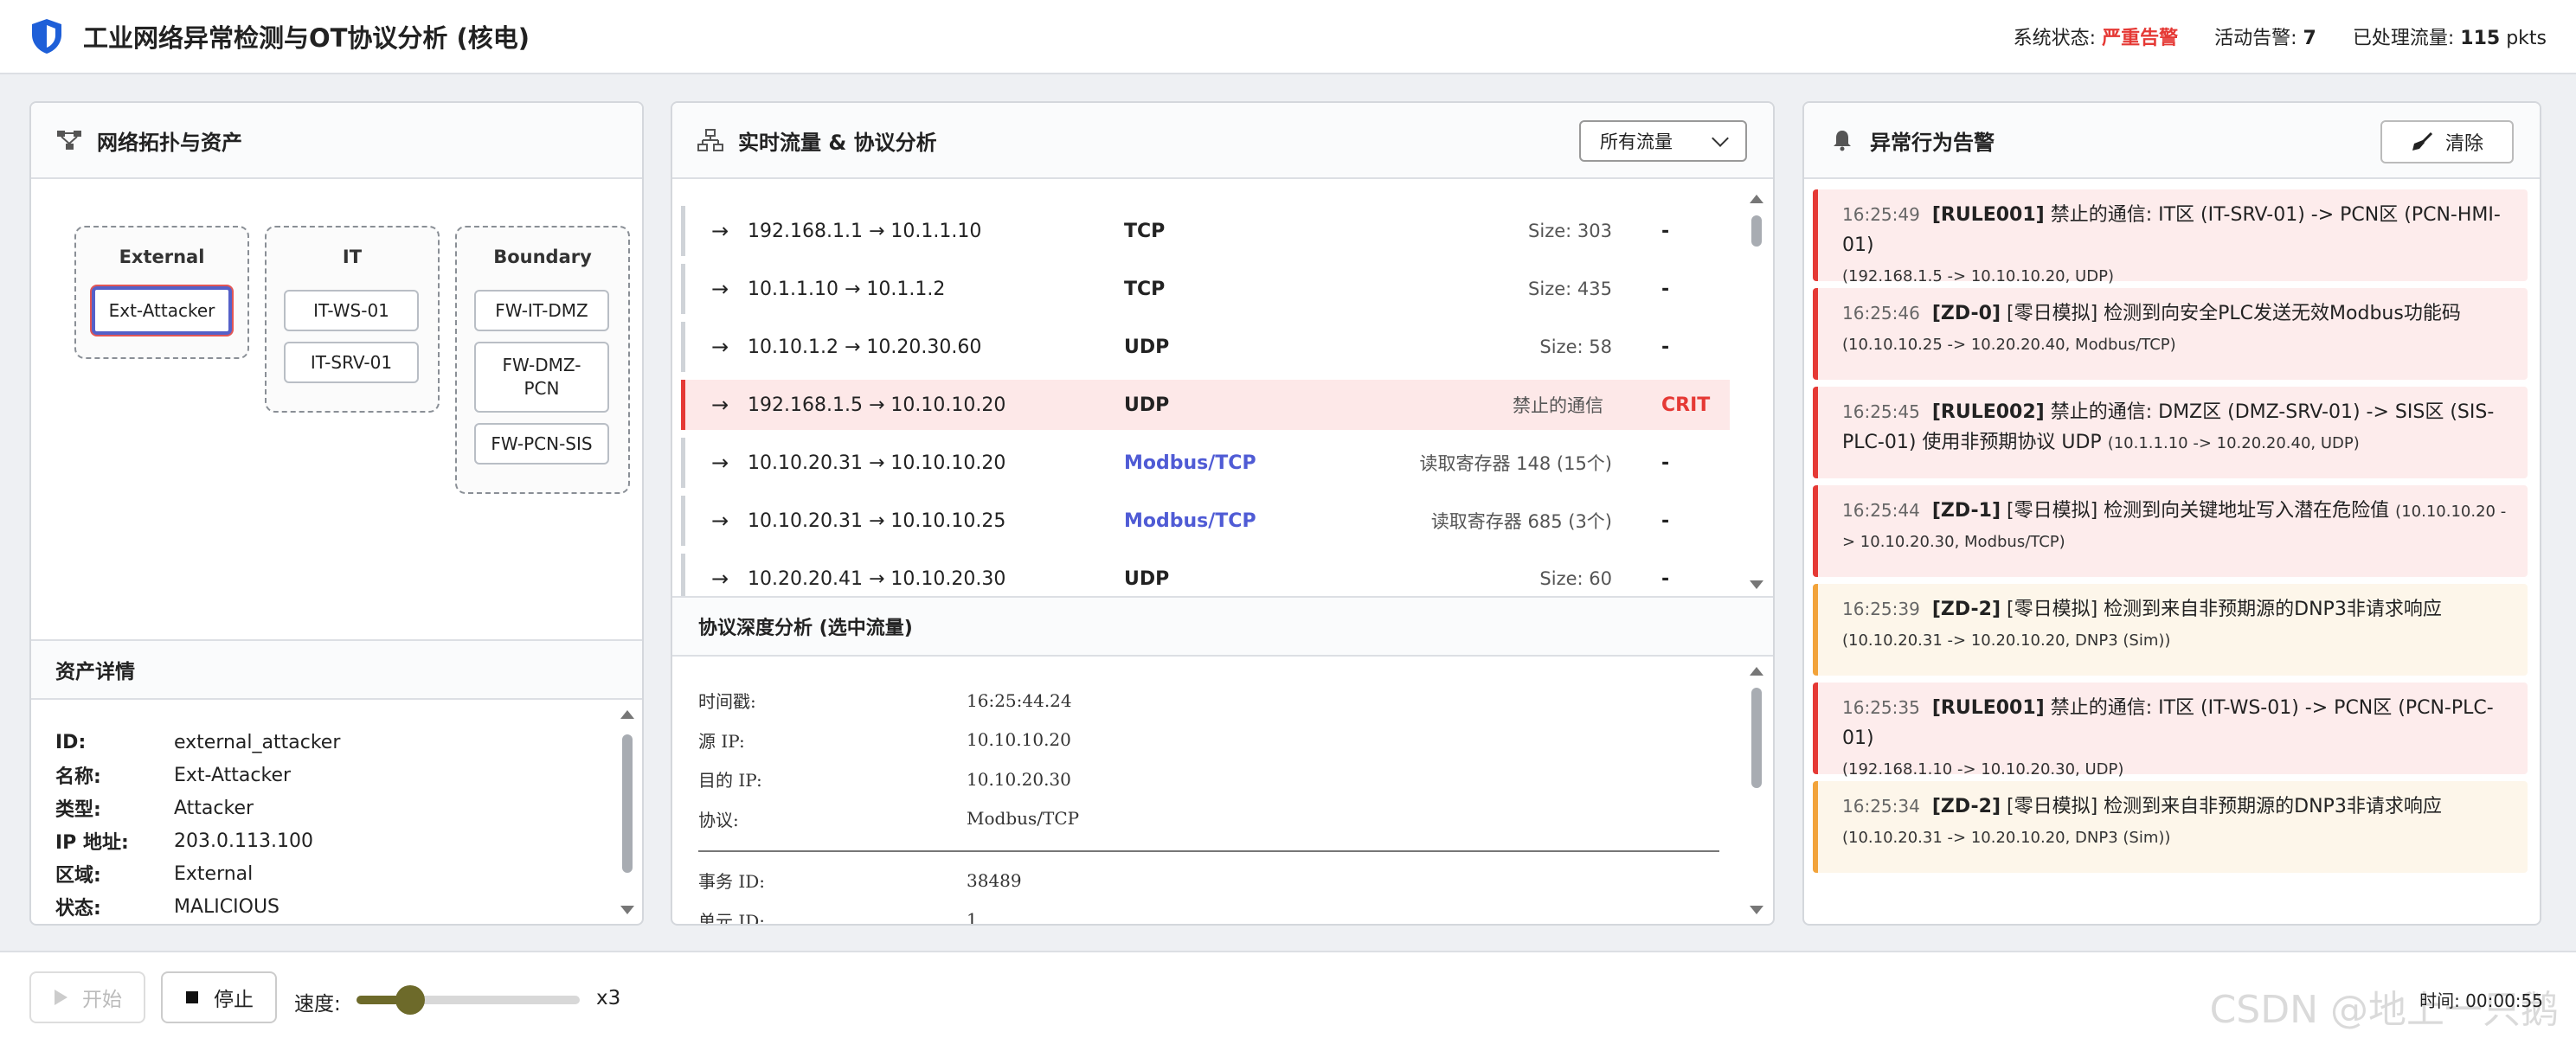 The image size is (2576, 1051). What do you see at coordinates (541, 444) in the screenshot?
I see `asset-fw-pcn-sis: FW-PCN-SIS` at bounding box center [541, 444].